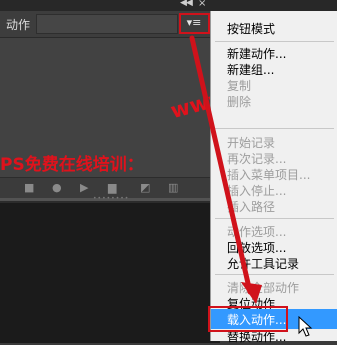 The width and height of the screenshot is (337, 345). What do you see at coordinates (107, 24) in the screenshot?
I see `tab-strip` at bounding box center [107, 24].